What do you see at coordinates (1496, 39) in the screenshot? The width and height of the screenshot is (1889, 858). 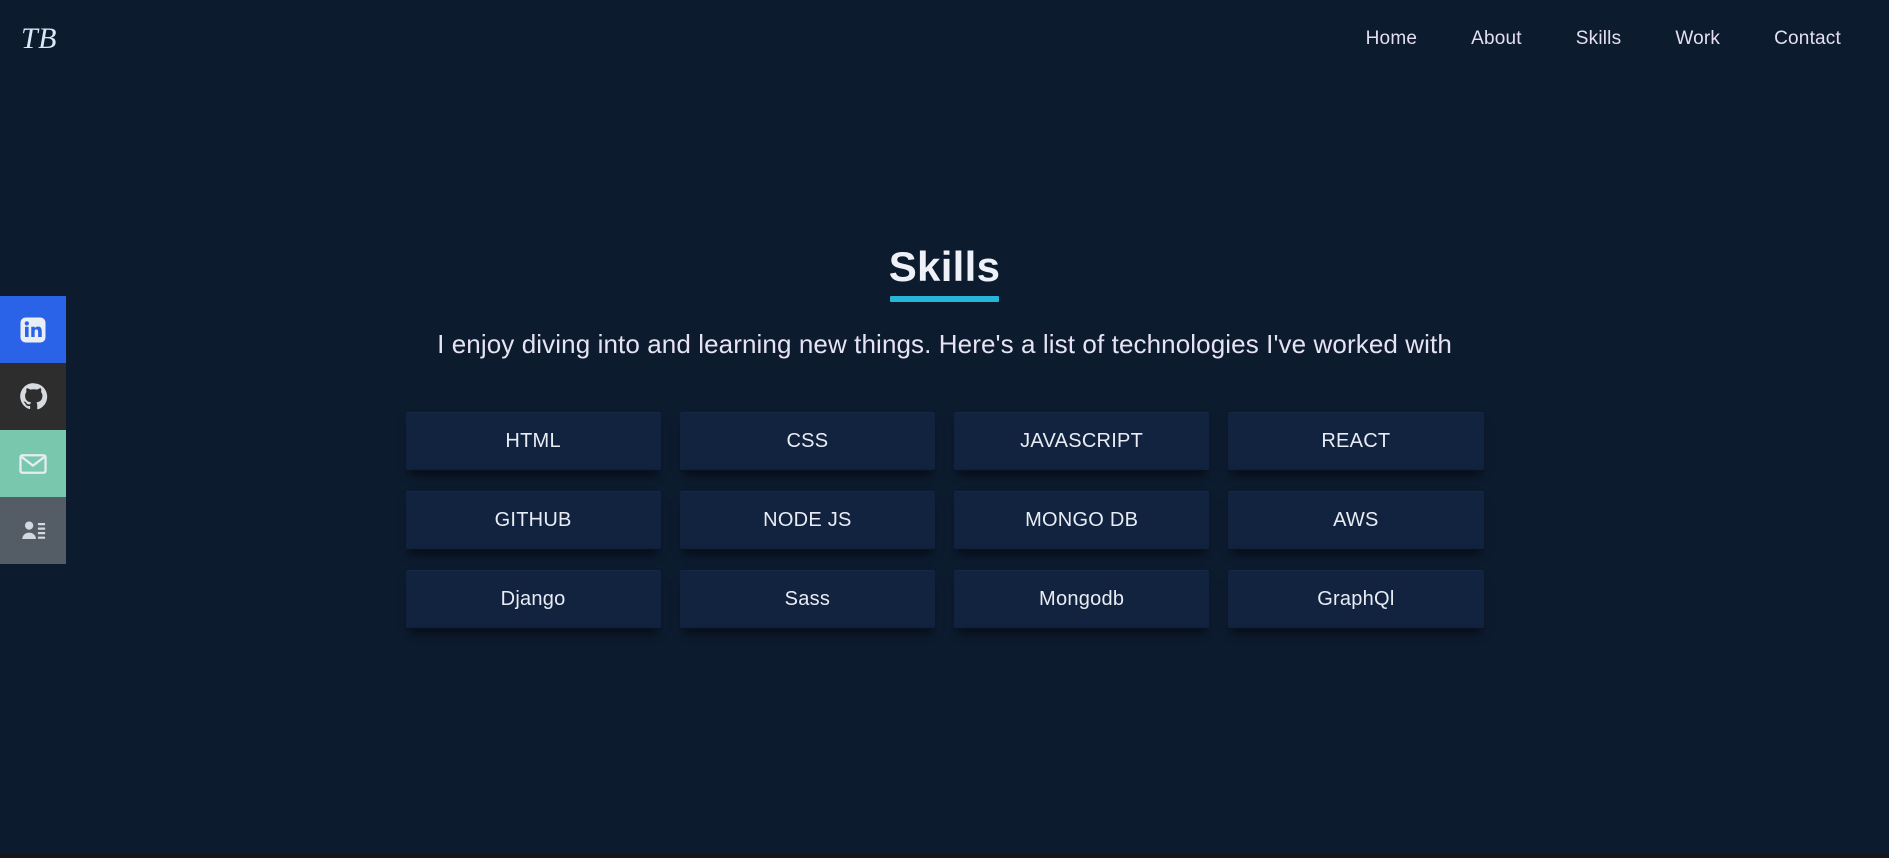 I see `nav-link-about: About` at bounding box center [1496, 39].